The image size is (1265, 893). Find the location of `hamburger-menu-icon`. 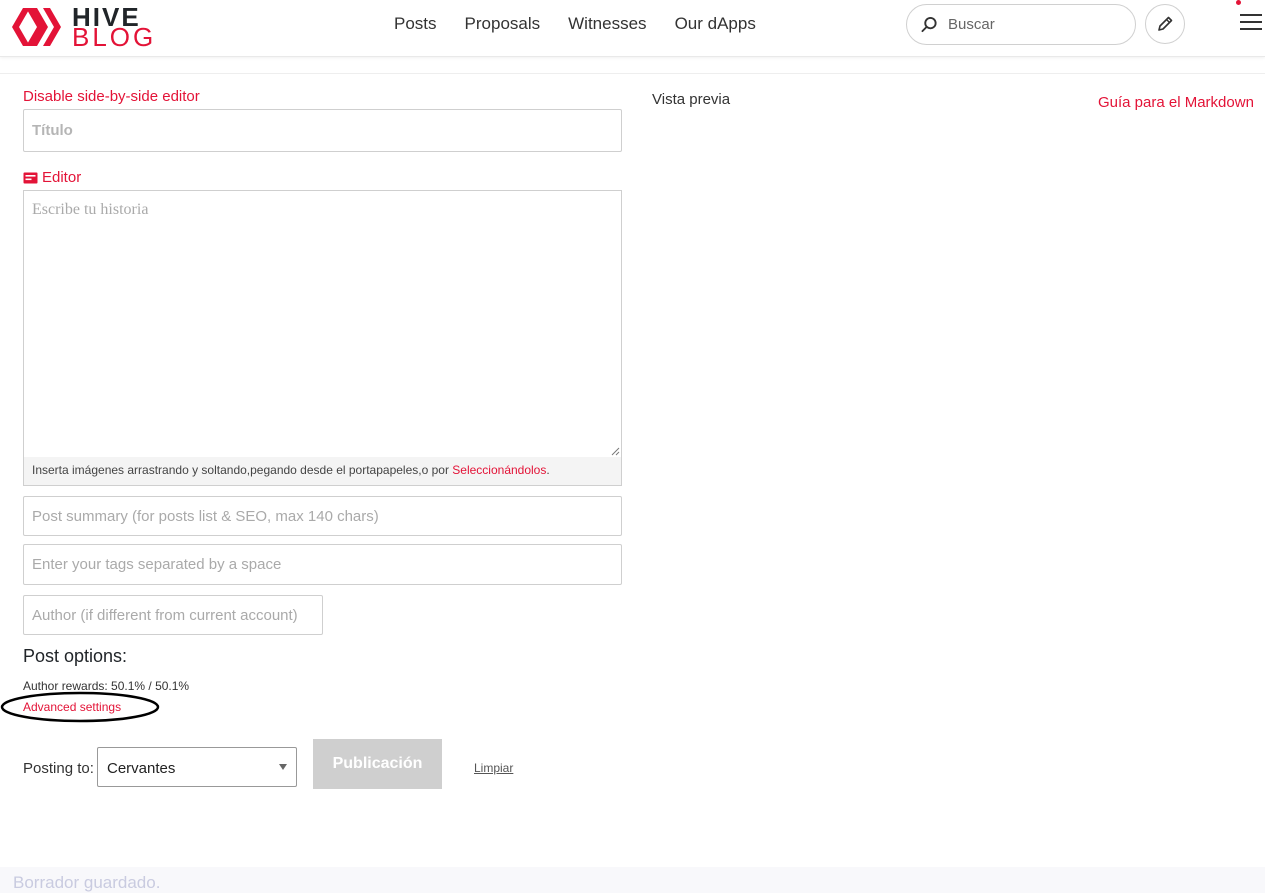

hamburger-menu-icon is located at coordinates (1251, 24).